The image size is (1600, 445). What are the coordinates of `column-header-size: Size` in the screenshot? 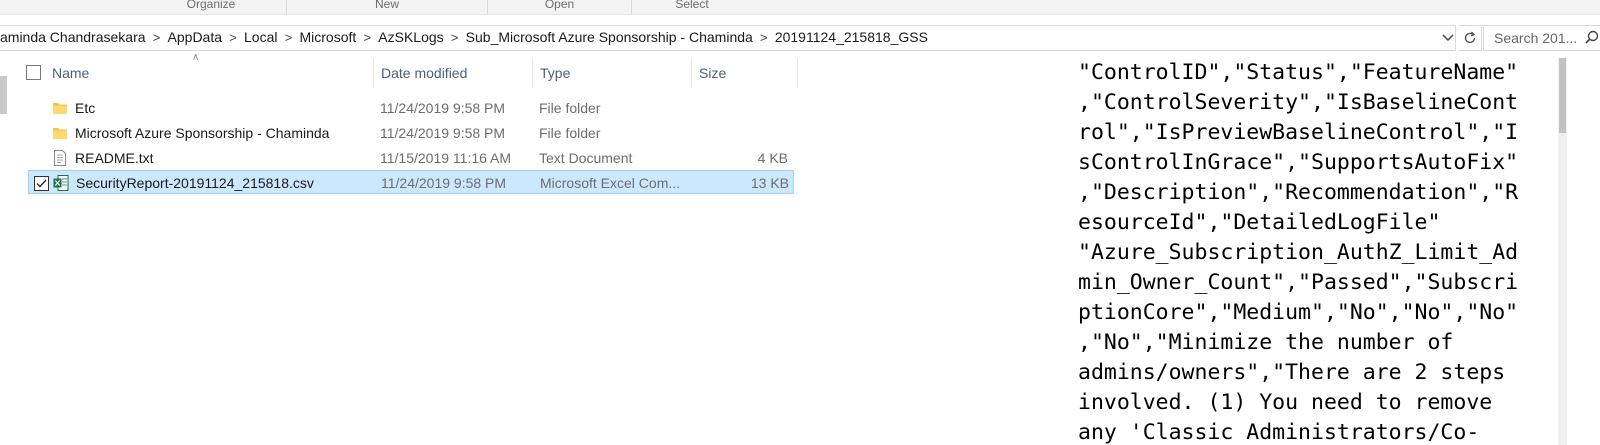 It's located at (744, 73).